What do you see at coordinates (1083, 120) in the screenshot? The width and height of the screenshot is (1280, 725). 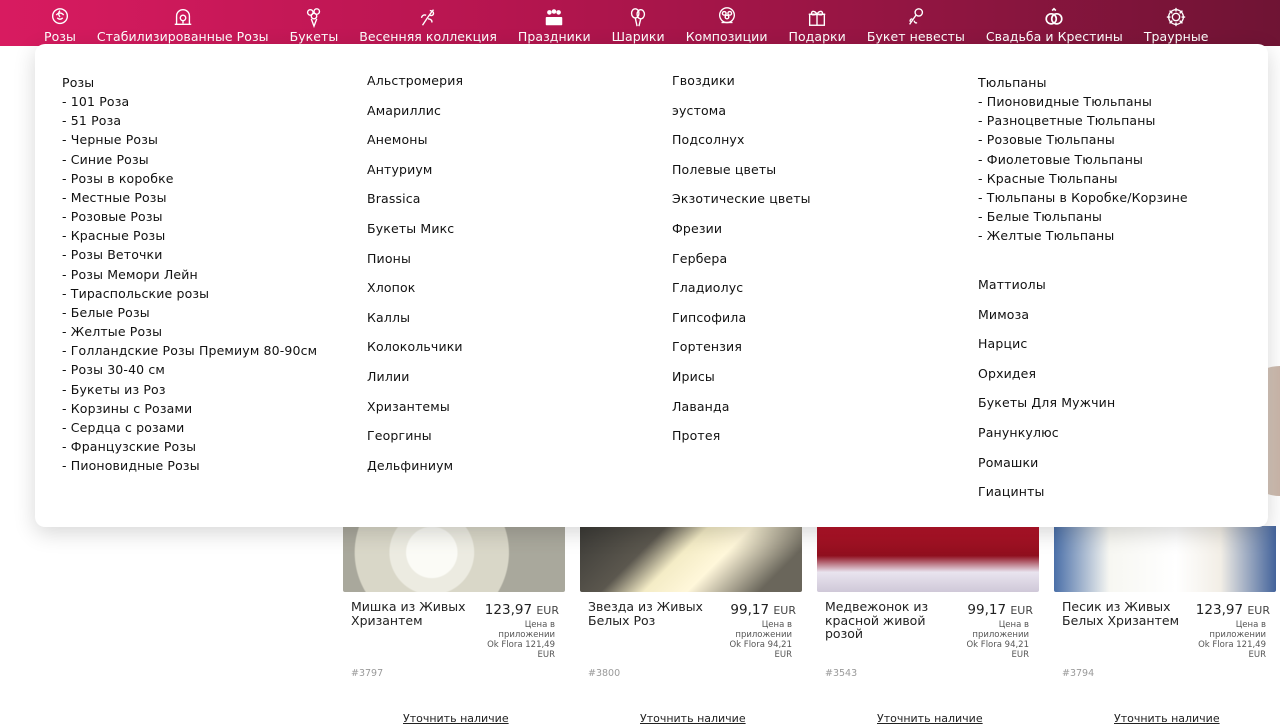 I see `menu-link: - Разноцветные Тюльпаны` at bounding box center [1083, 120].